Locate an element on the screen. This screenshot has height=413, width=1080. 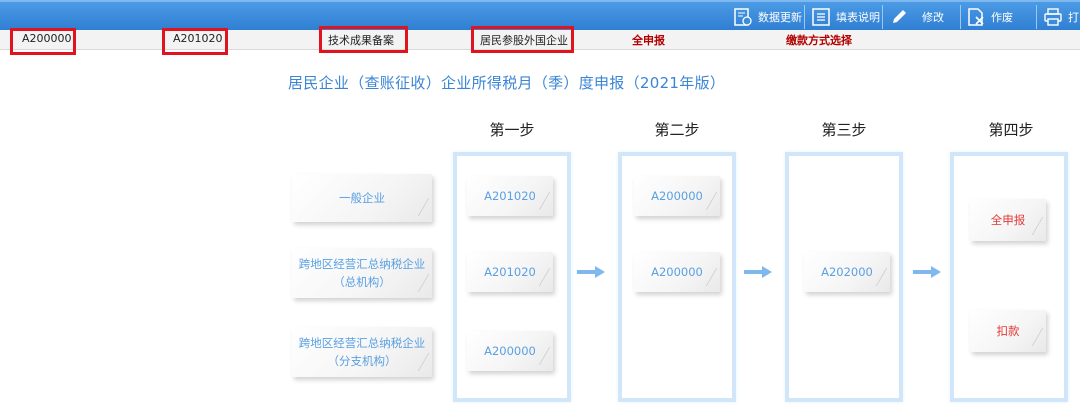
data-refresh-button: 数据更新 is located at coordinates (768, 17).